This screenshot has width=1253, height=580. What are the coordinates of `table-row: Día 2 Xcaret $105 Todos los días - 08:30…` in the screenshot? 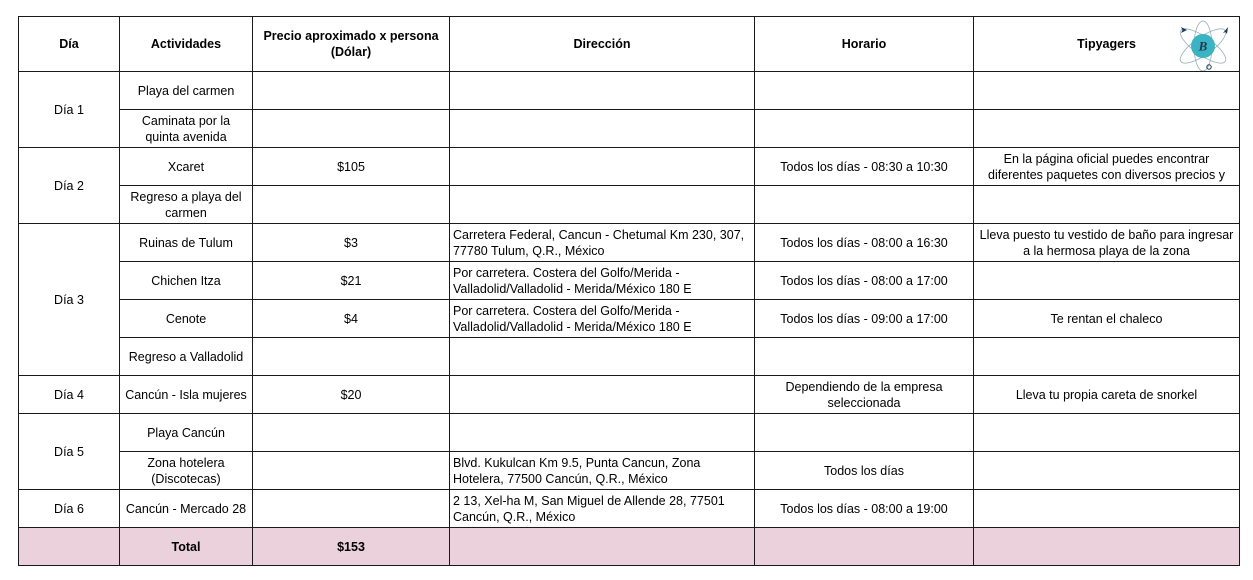 It's located at (629, 185).